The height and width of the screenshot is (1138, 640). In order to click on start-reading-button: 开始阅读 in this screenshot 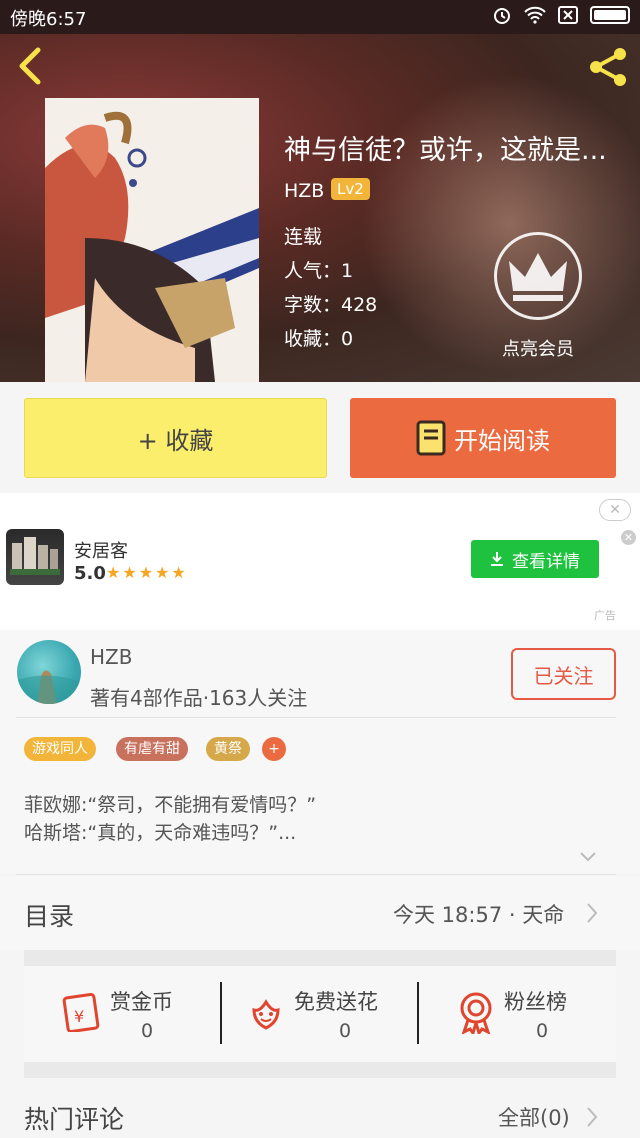, I will do `click(483, 438)`.